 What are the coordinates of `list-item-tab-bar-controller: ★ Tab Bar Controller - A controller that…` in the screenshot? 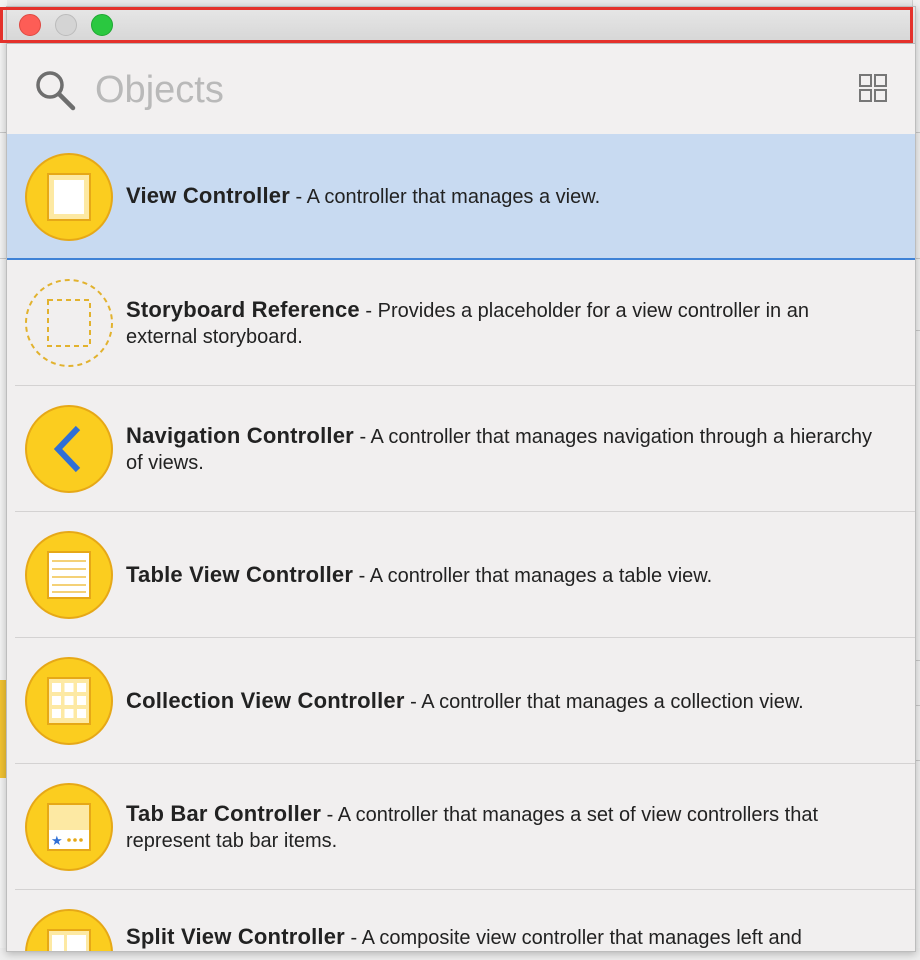 It's located at (461, 827).